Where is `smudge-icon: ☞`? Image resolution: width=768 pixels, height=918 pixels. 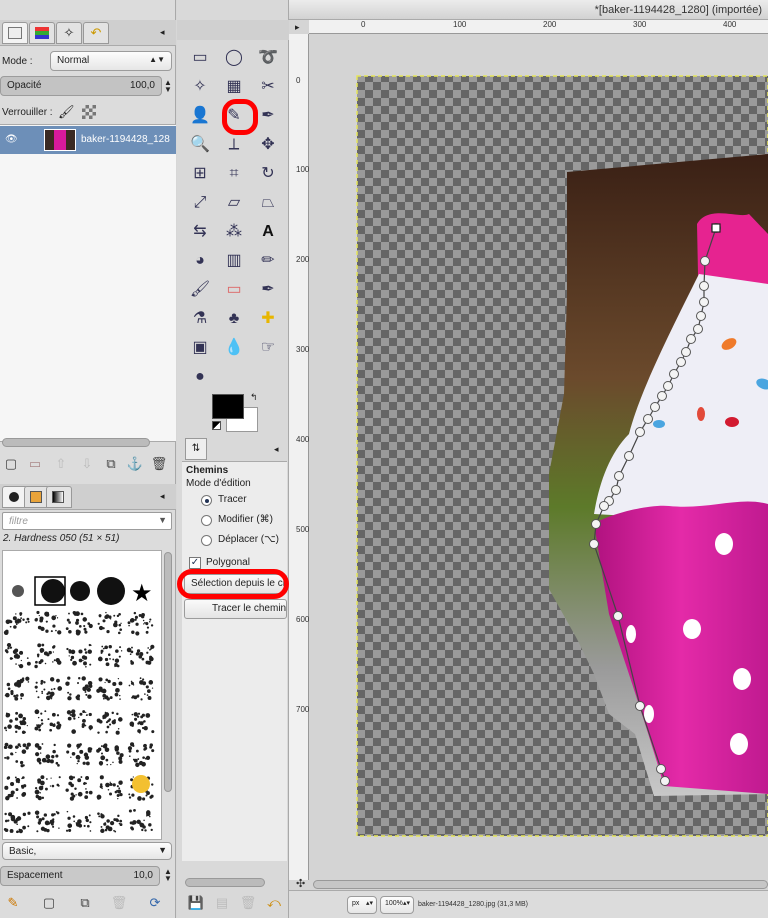 smudge-icon: ☞ is located at coordinates (268, 348).